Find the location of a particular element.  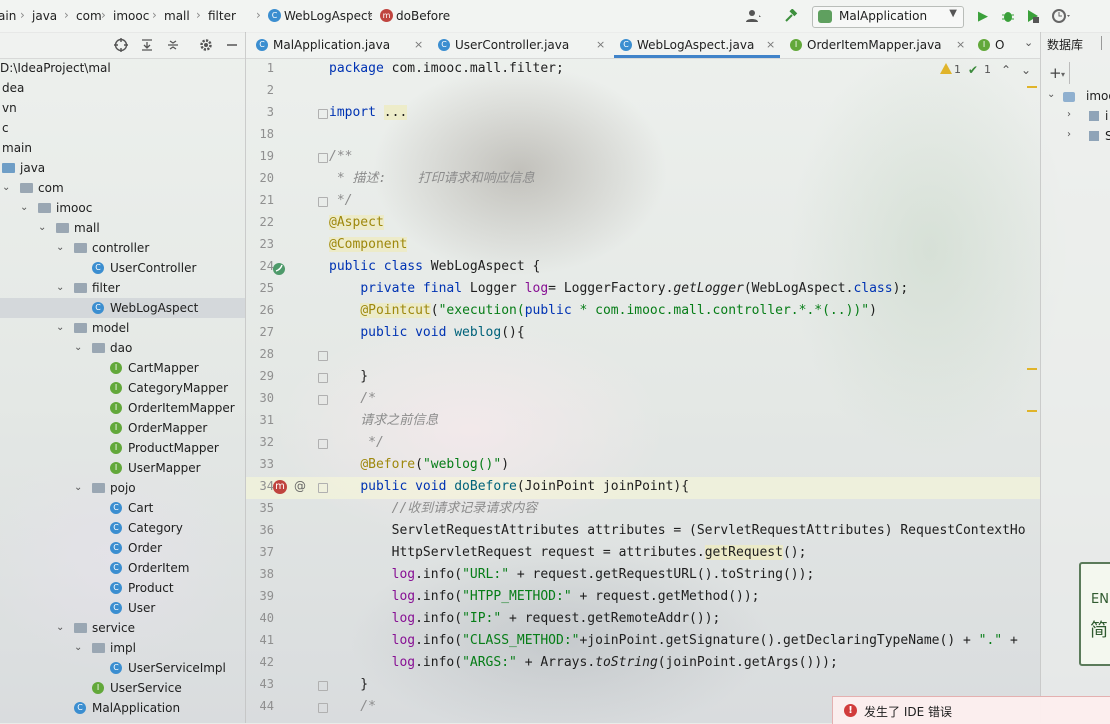

data-source-label: imoo is located at coordinates (1098, 96).